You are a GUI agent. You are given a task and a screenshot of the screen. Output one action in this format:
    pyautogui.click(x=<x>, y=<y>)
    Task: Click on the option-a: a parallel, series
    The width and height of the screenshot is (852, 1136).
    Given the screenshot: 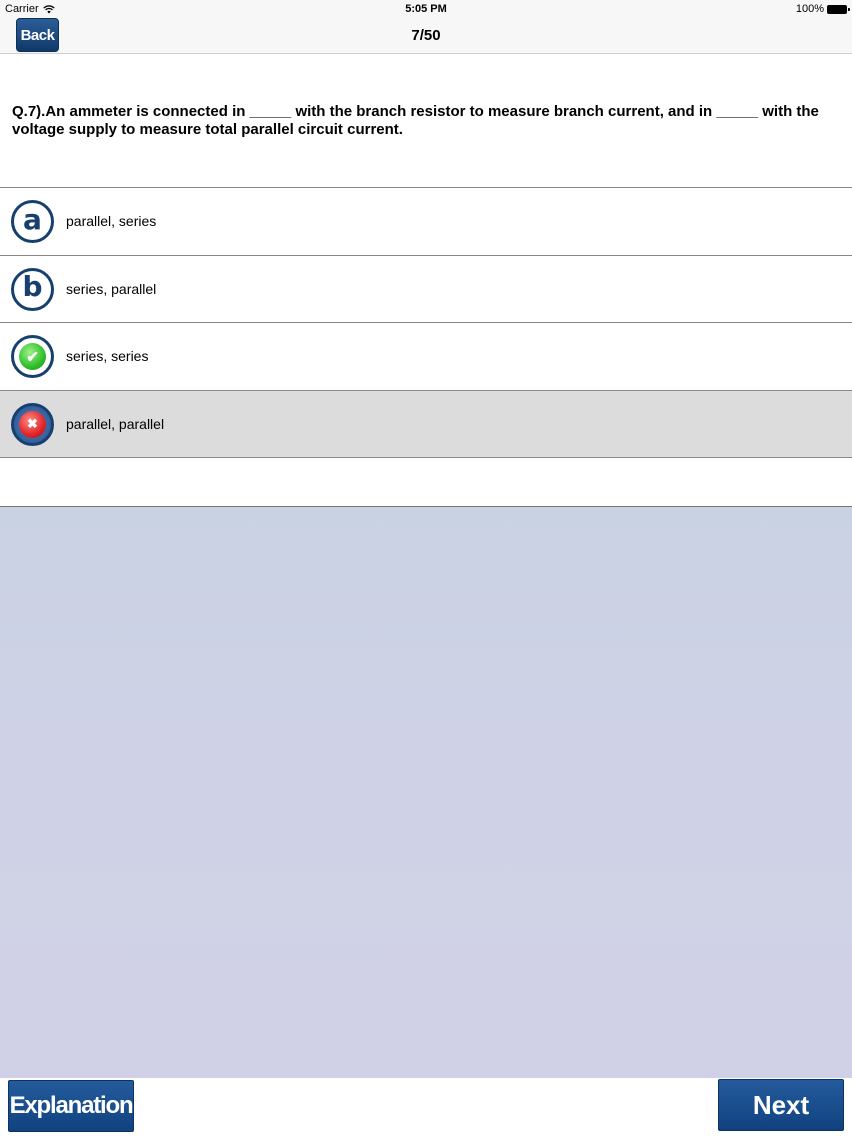 What is the action you would take?
    pyautogui.click(x=426, y=222)
    